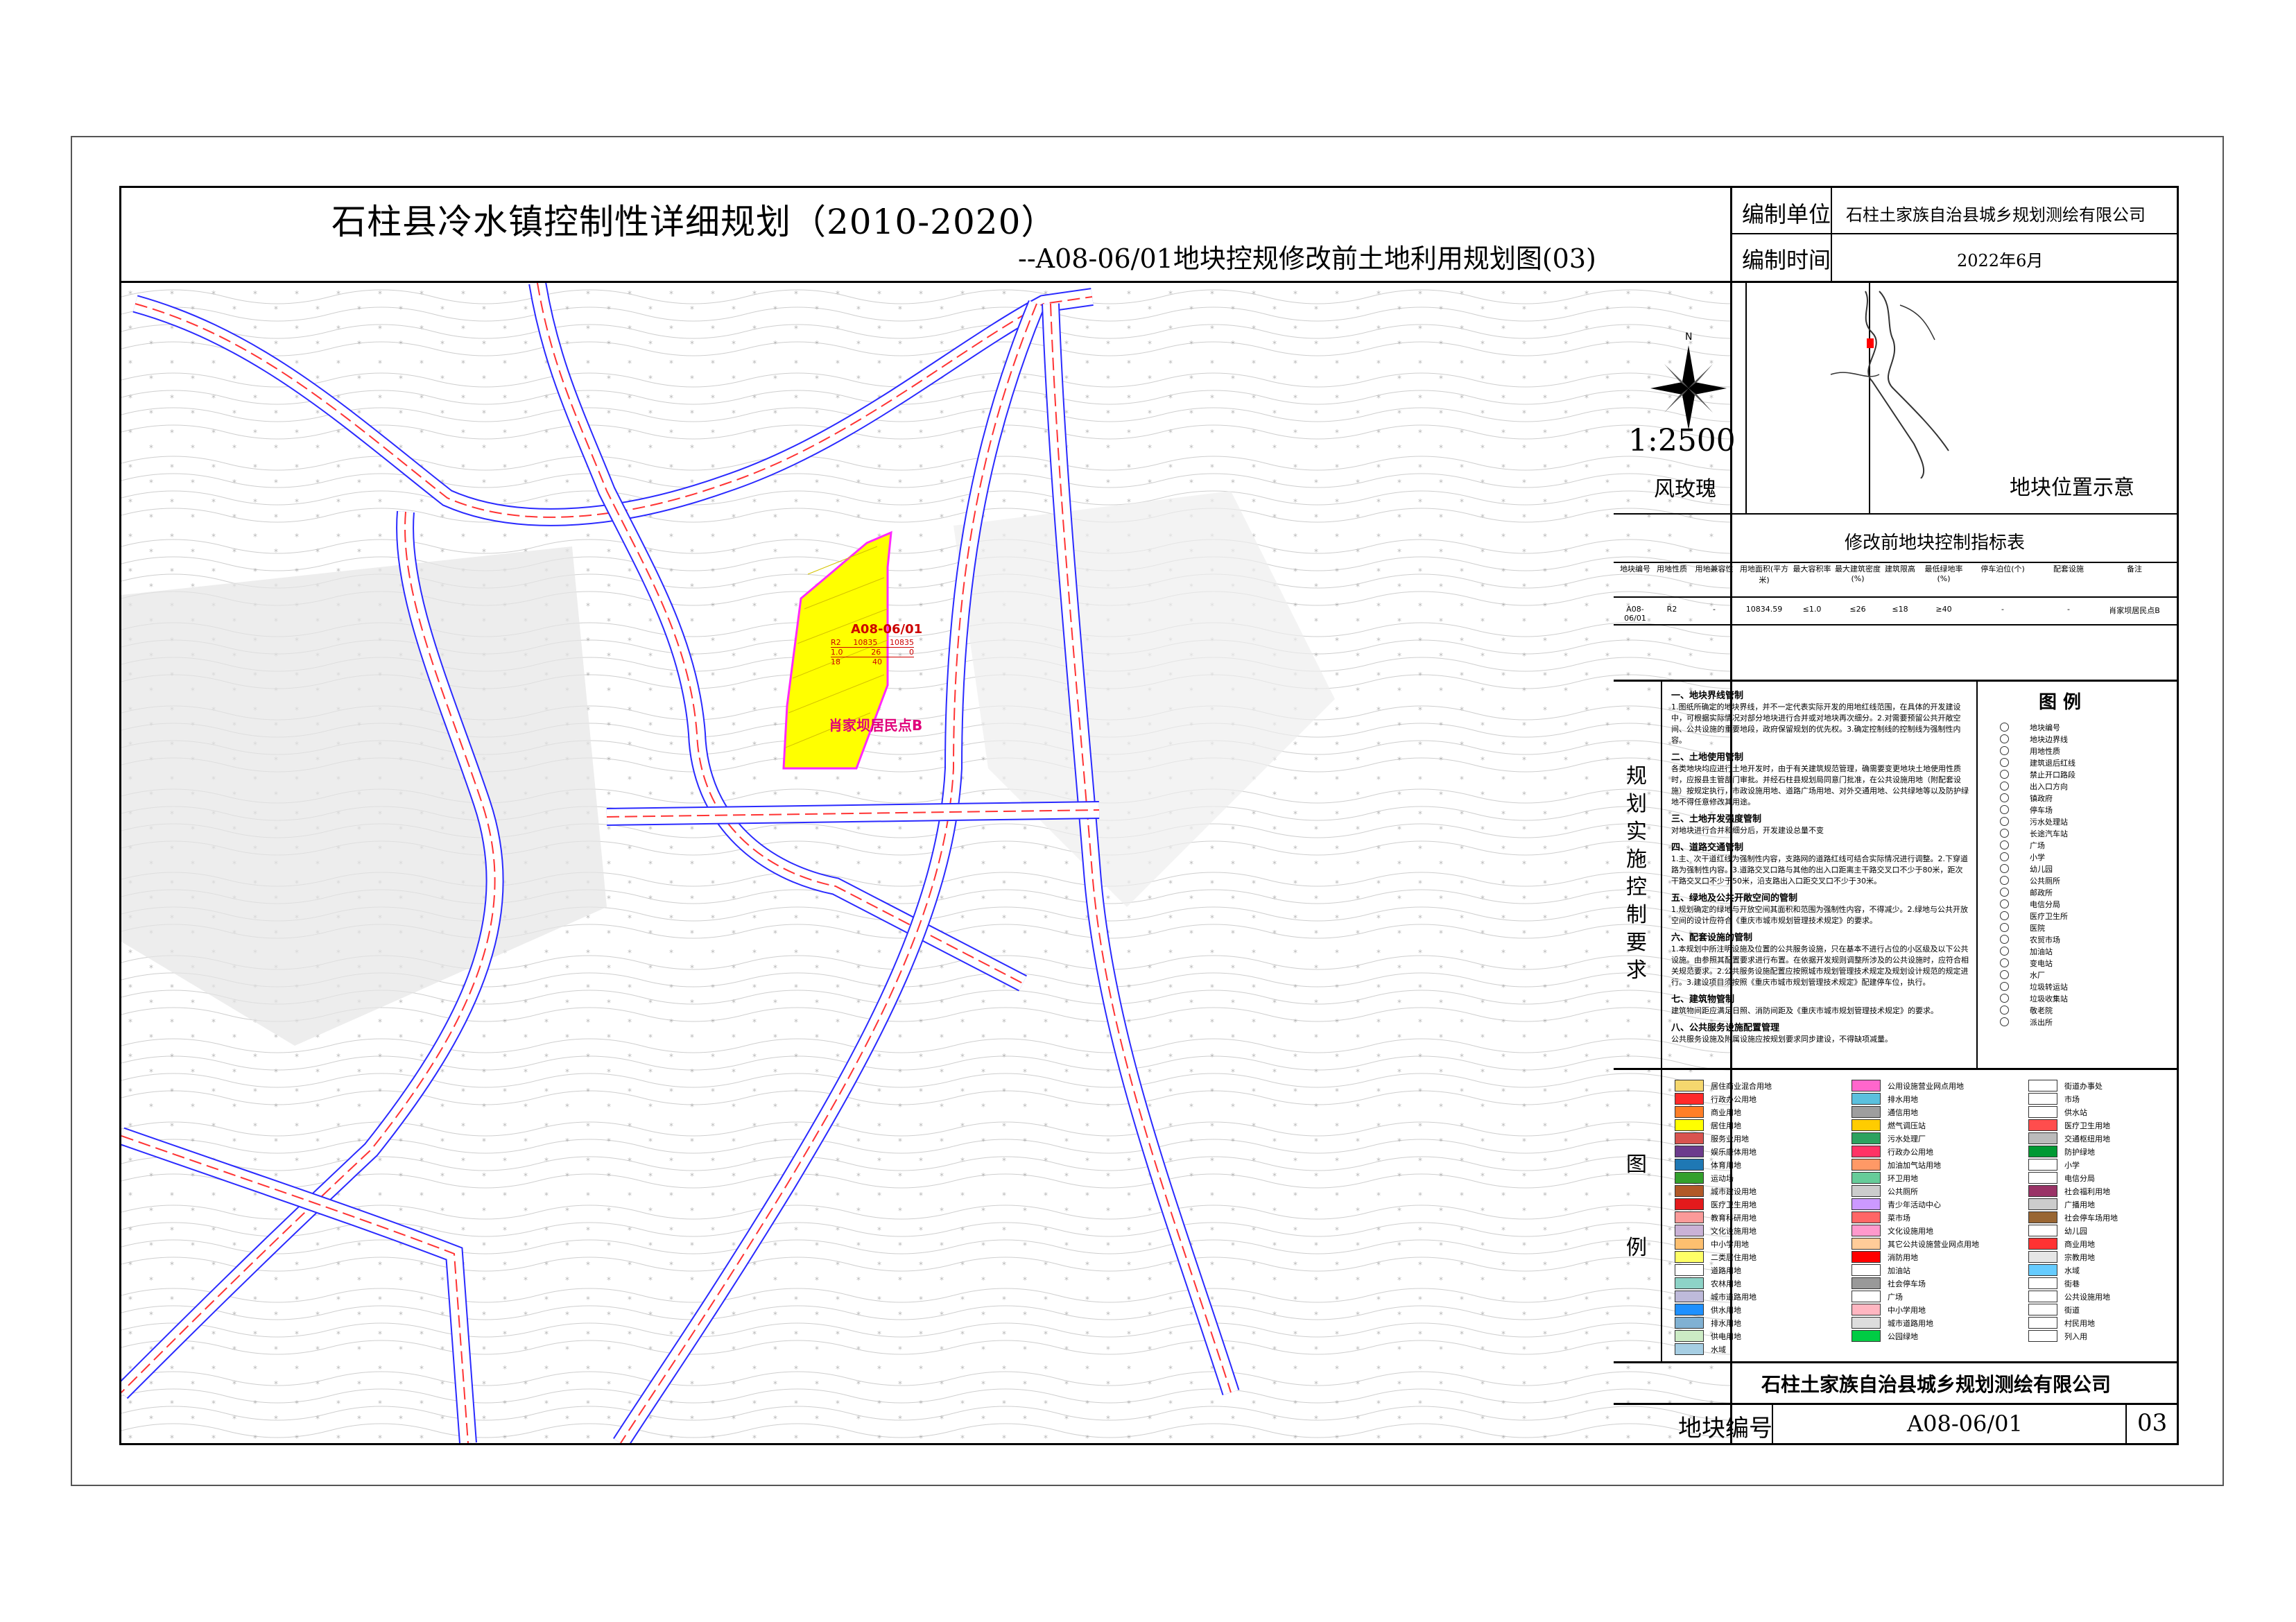  What do you see at coordinates (2087, 1297) in the screenshot?
I see `legend-label: 公共设施用地` at bounding box center [2087, 1297].